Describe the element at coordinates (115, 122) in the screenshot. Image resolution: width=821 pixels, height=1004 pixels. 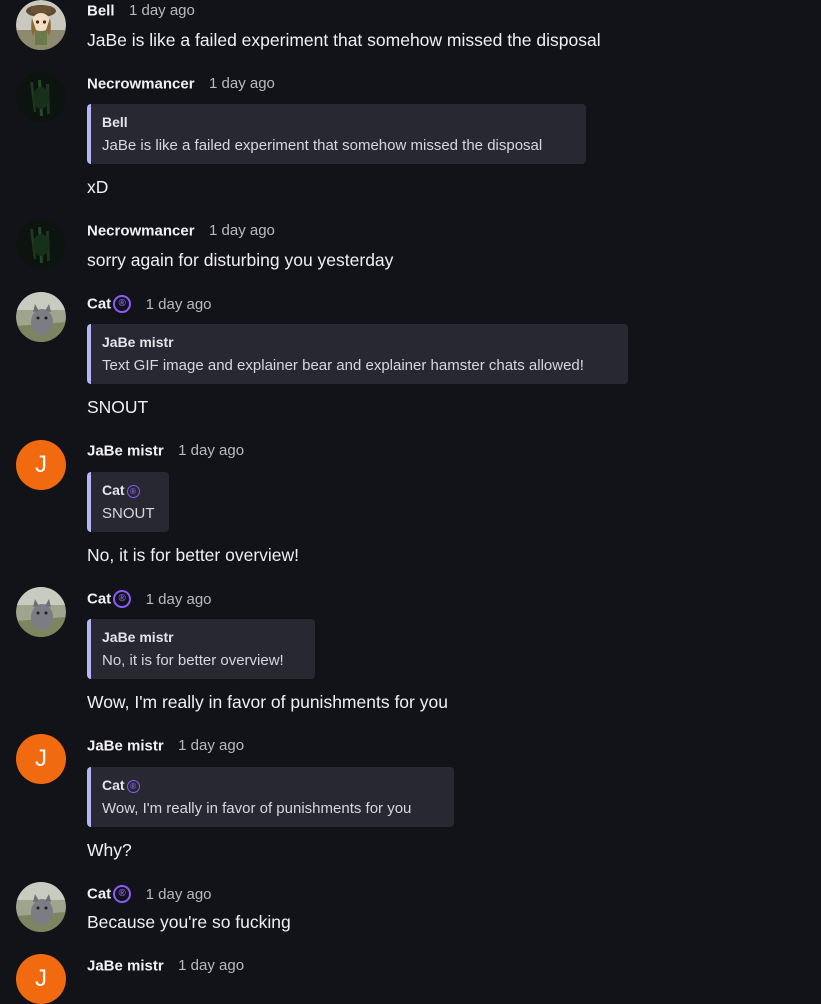
I see `quote-author: Bell` at that location.